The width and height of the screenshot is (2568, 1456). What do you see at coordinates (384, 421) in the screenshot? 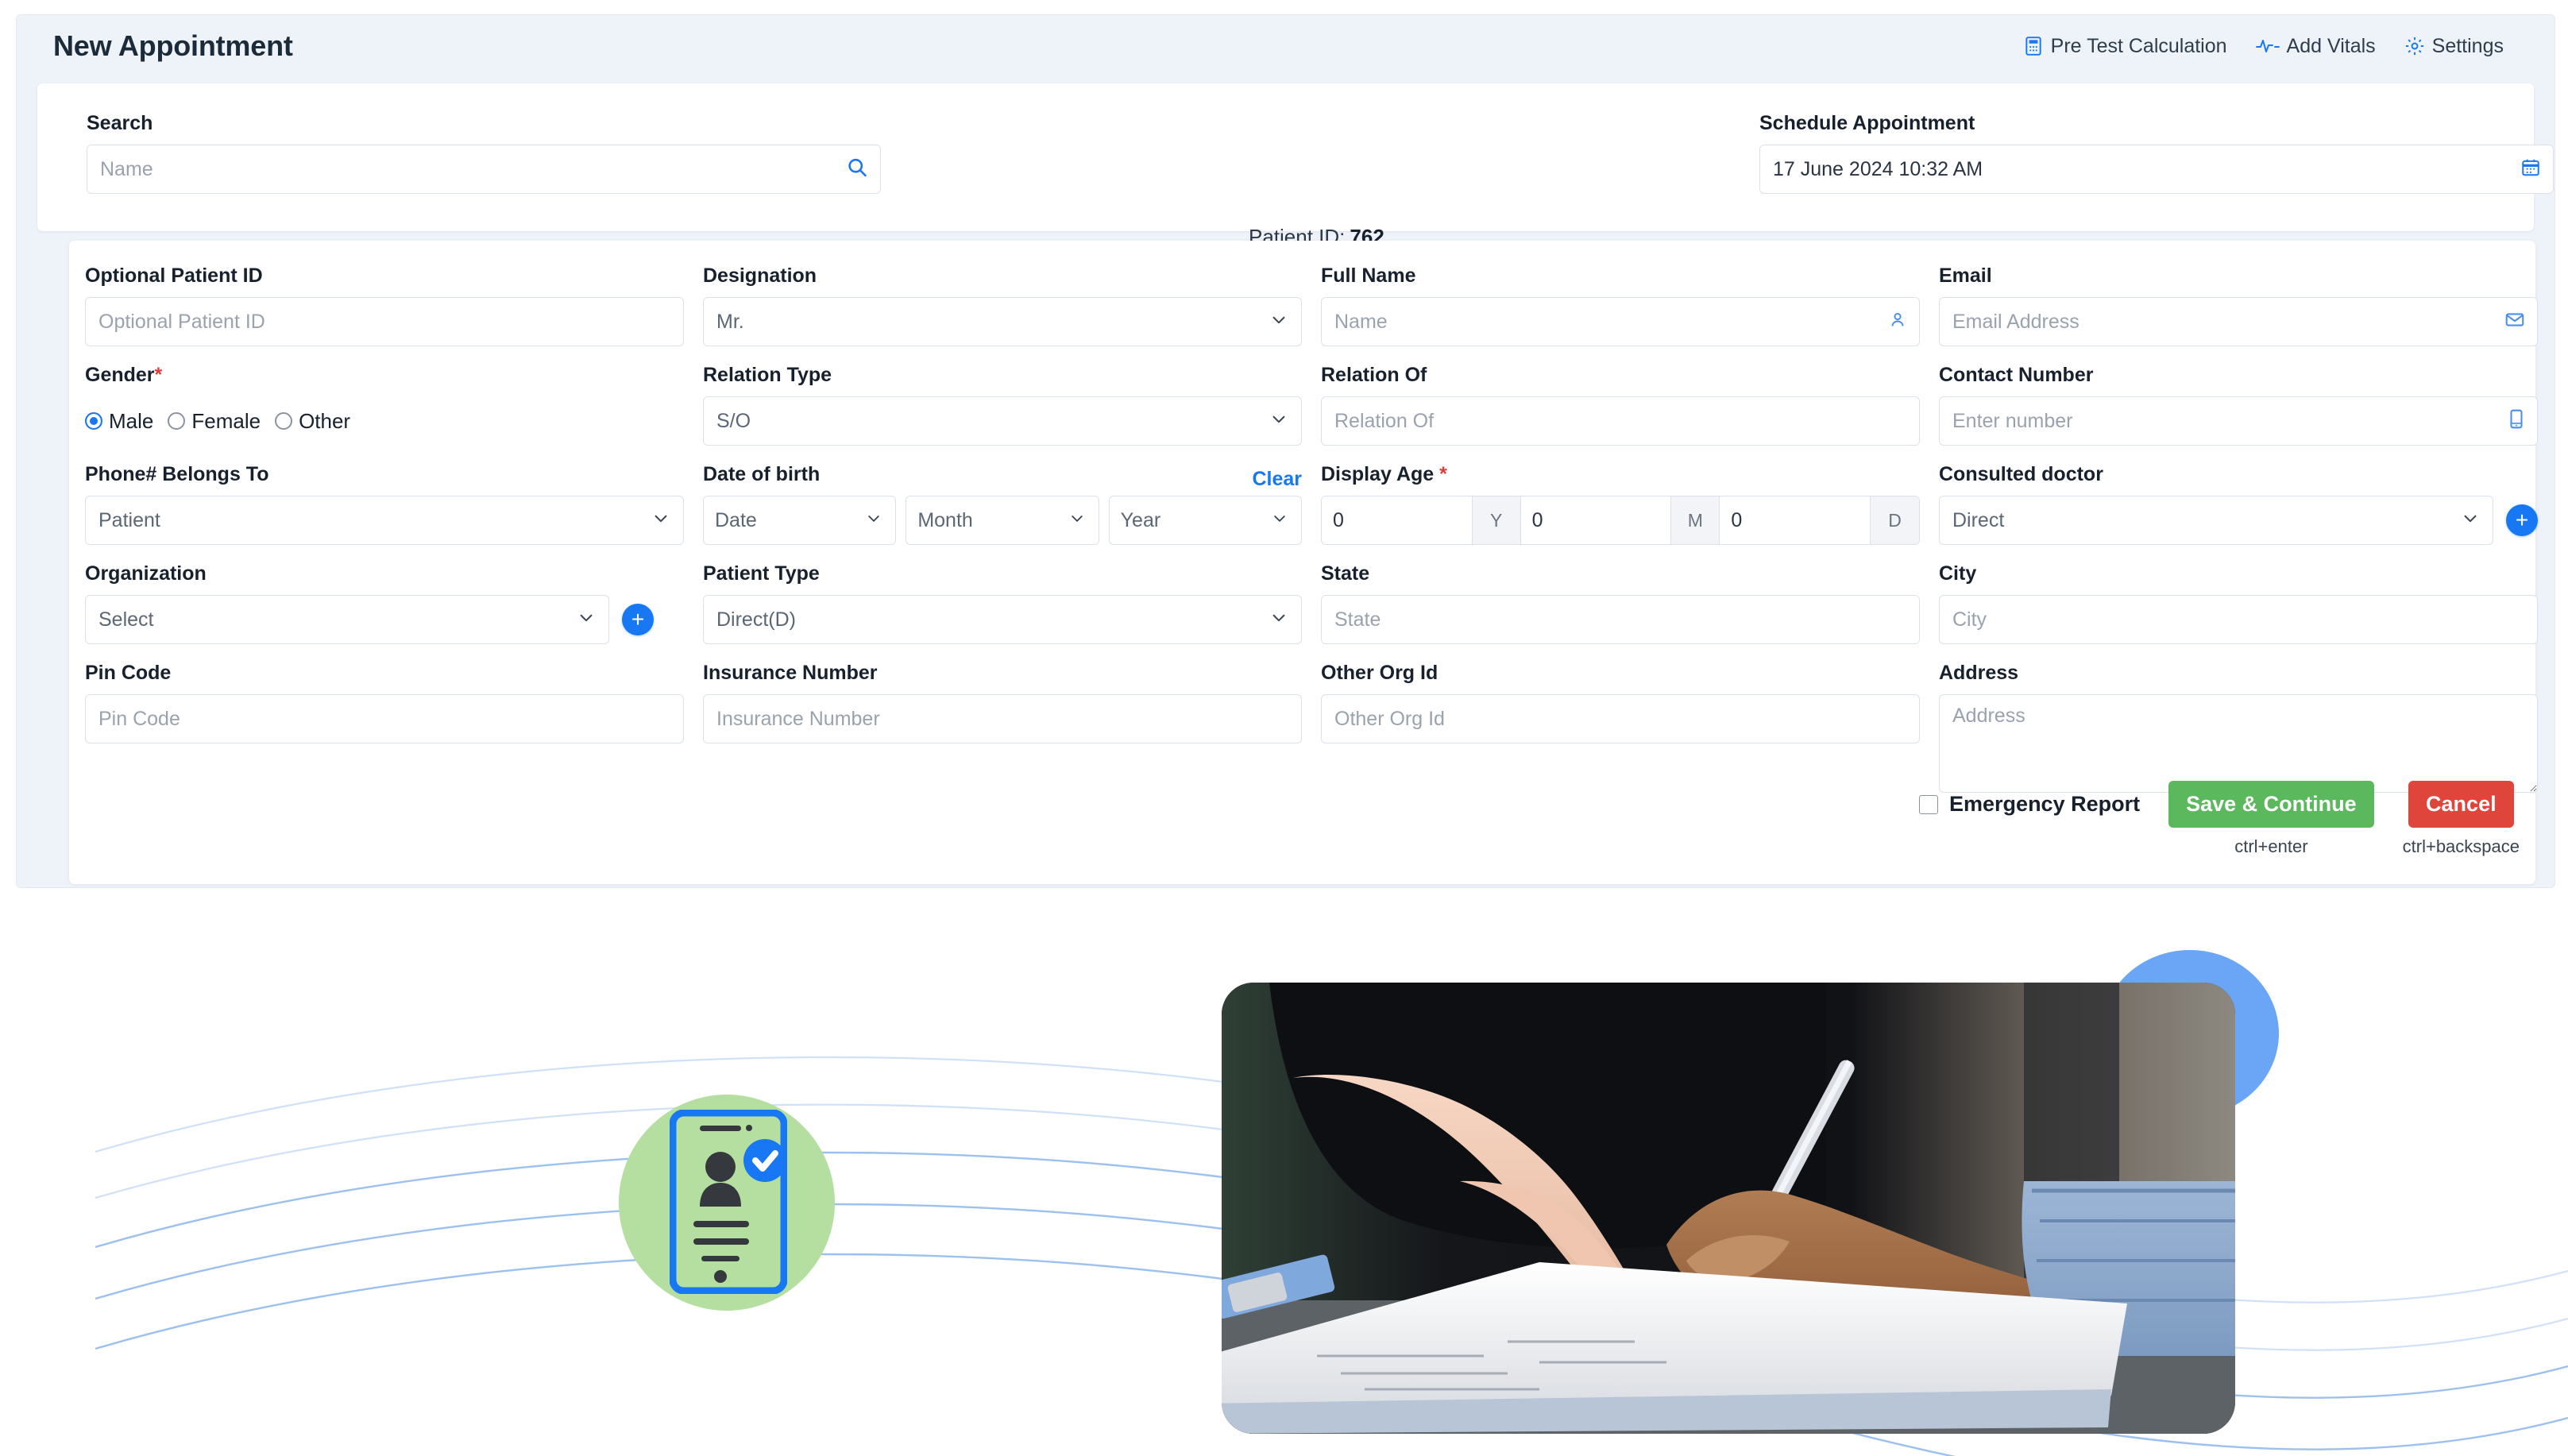
I see `gender-radio-group: Male Female Other` at bounding box center [384, 421].